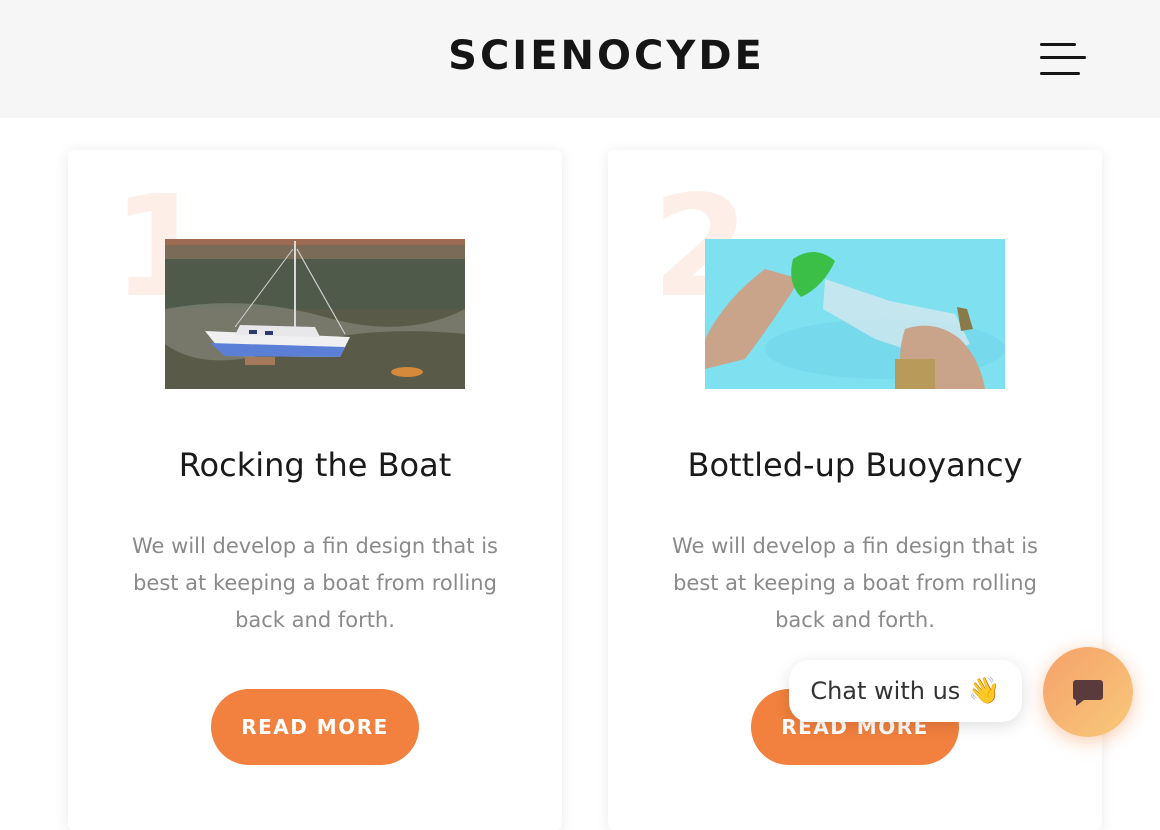 Image resolution: width=1160 pixels, height=830 pixels. I want to click on site-header: SCIENOCYDE, so click(580, 59).